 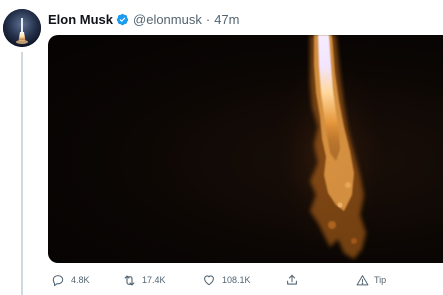 I want to click on retweet-icon, so click(x=129, y=280).